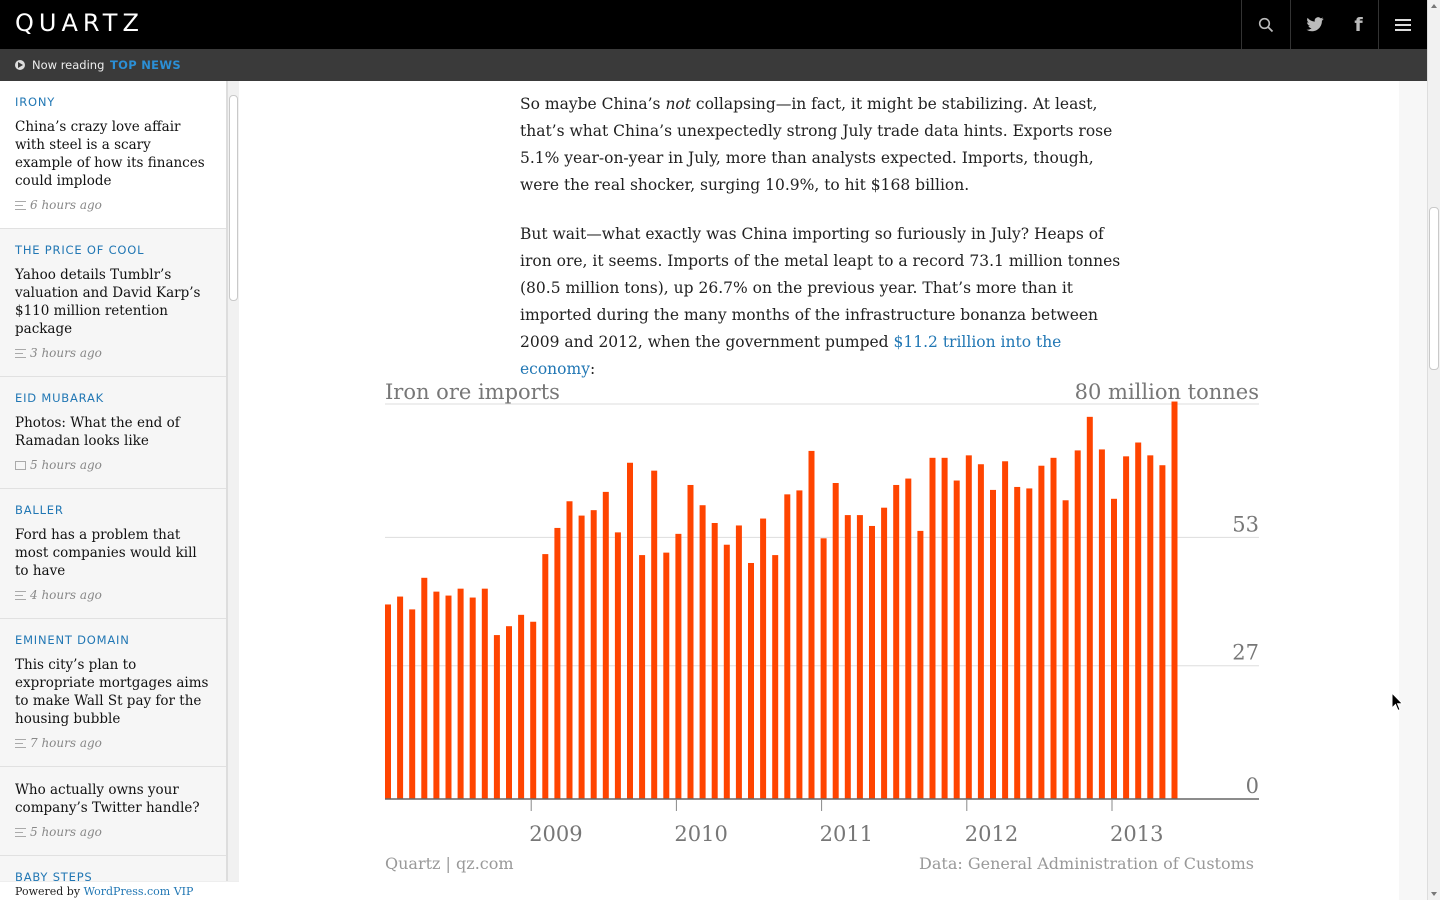  I want to click on page-scrollbar, so click(1433, 450).